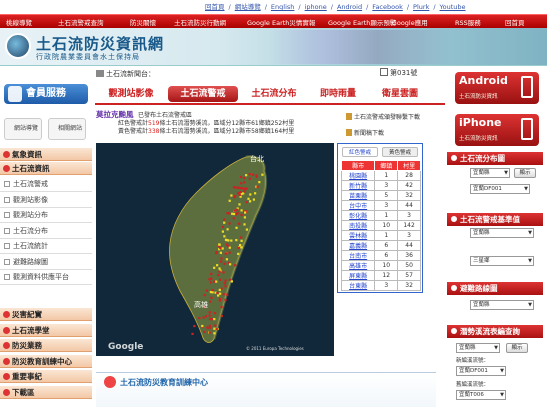 This screenshot has width=547, height=407. I want to click on county-link: 台南市, so click(358, 255).